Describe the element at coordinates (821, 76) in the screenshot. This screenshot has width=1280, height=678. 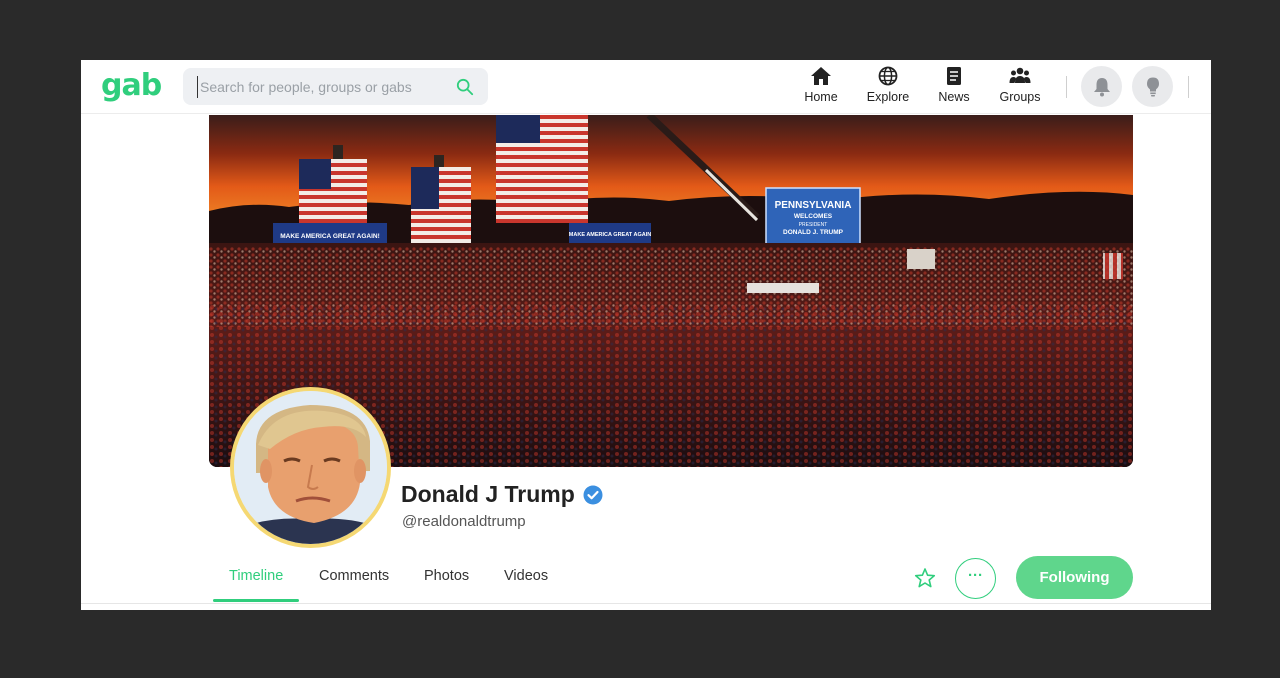
I see `home-icon` at that location.